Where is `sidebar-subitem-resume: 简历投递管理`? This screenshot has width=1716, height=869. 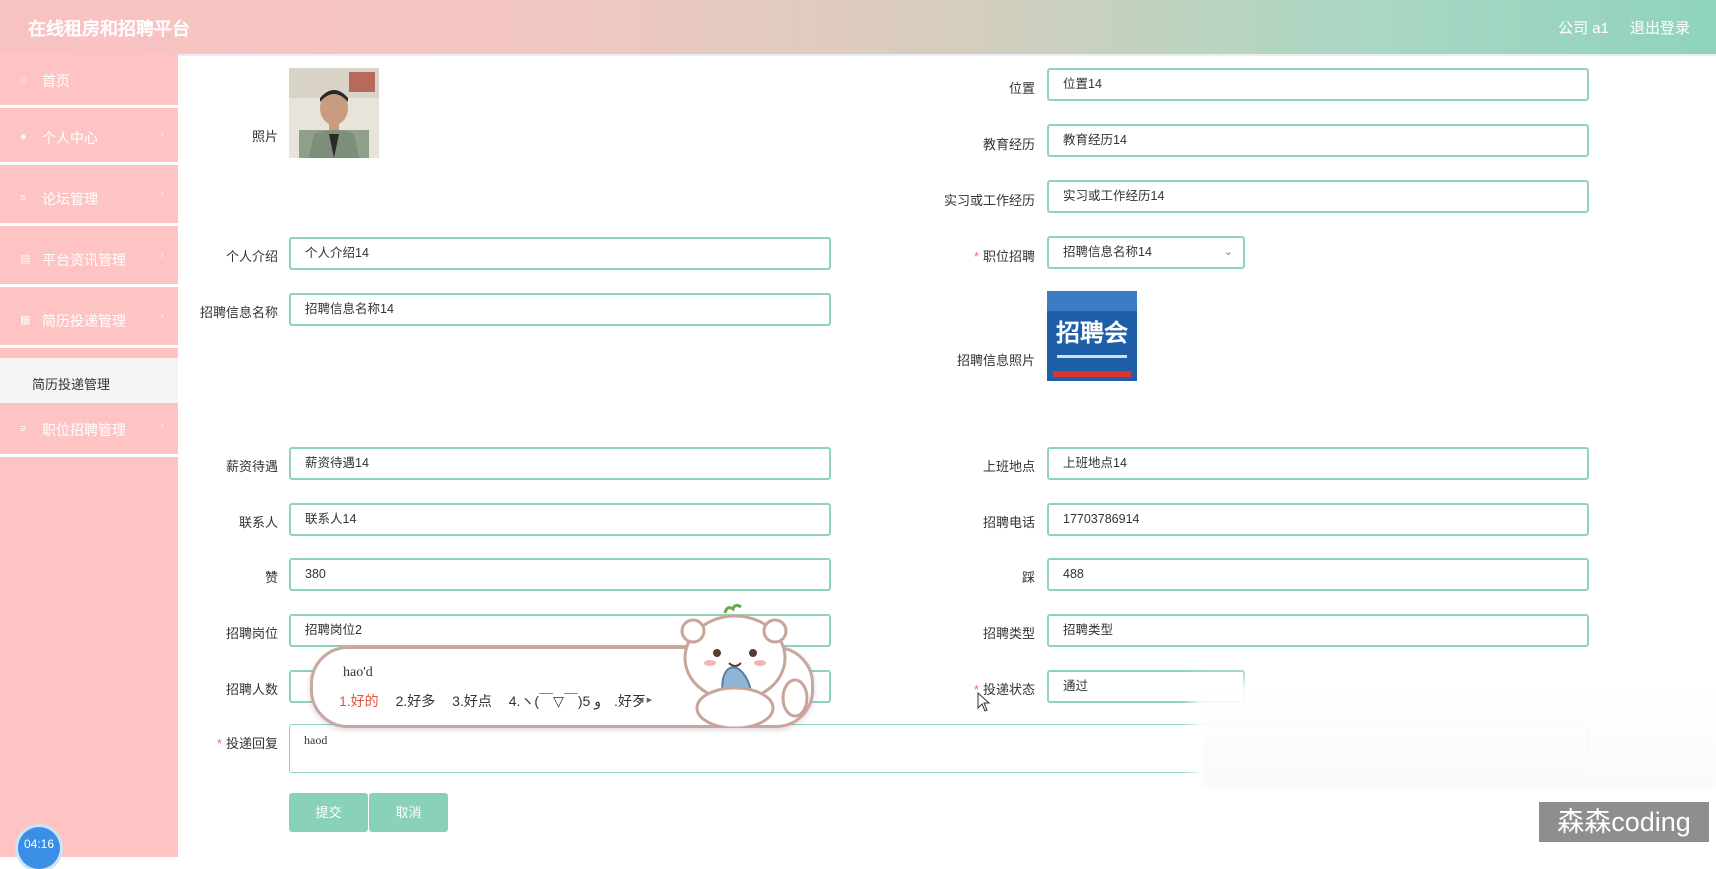 sidebar-subitem-resume: 简历投递管理 is located at coordinates (89, 380).